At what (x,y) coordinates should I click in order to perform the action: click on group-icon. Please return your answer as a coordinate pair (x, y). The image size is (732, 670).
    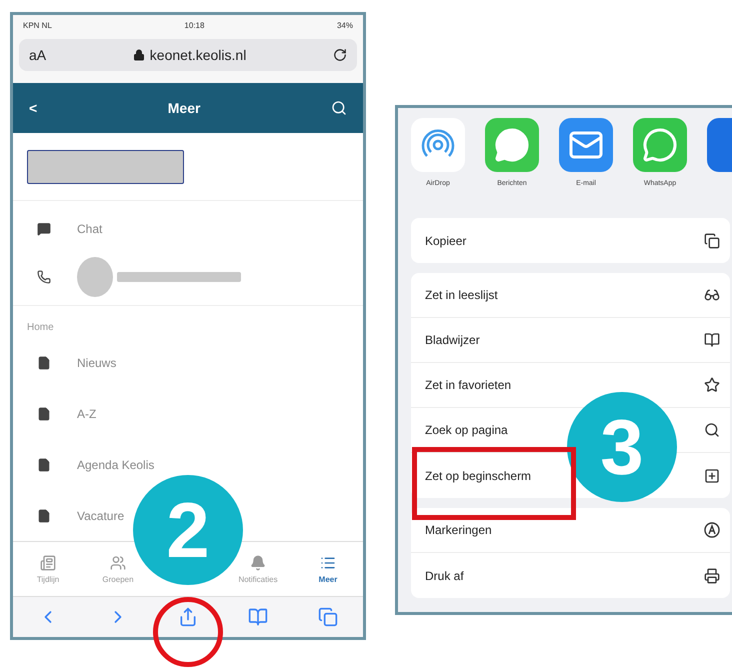
    Looking at the image, I should click on (118, 562).